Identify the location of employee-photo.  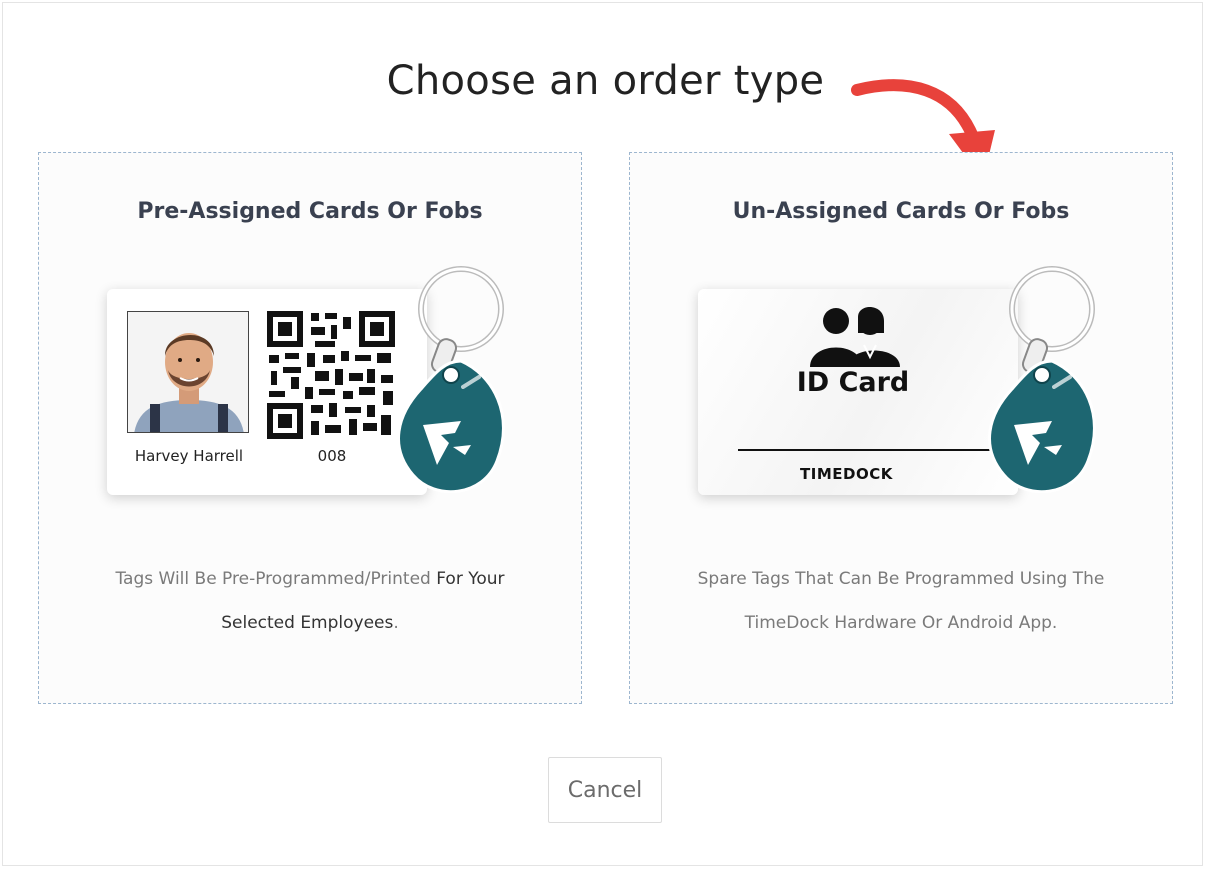
(188, 372).